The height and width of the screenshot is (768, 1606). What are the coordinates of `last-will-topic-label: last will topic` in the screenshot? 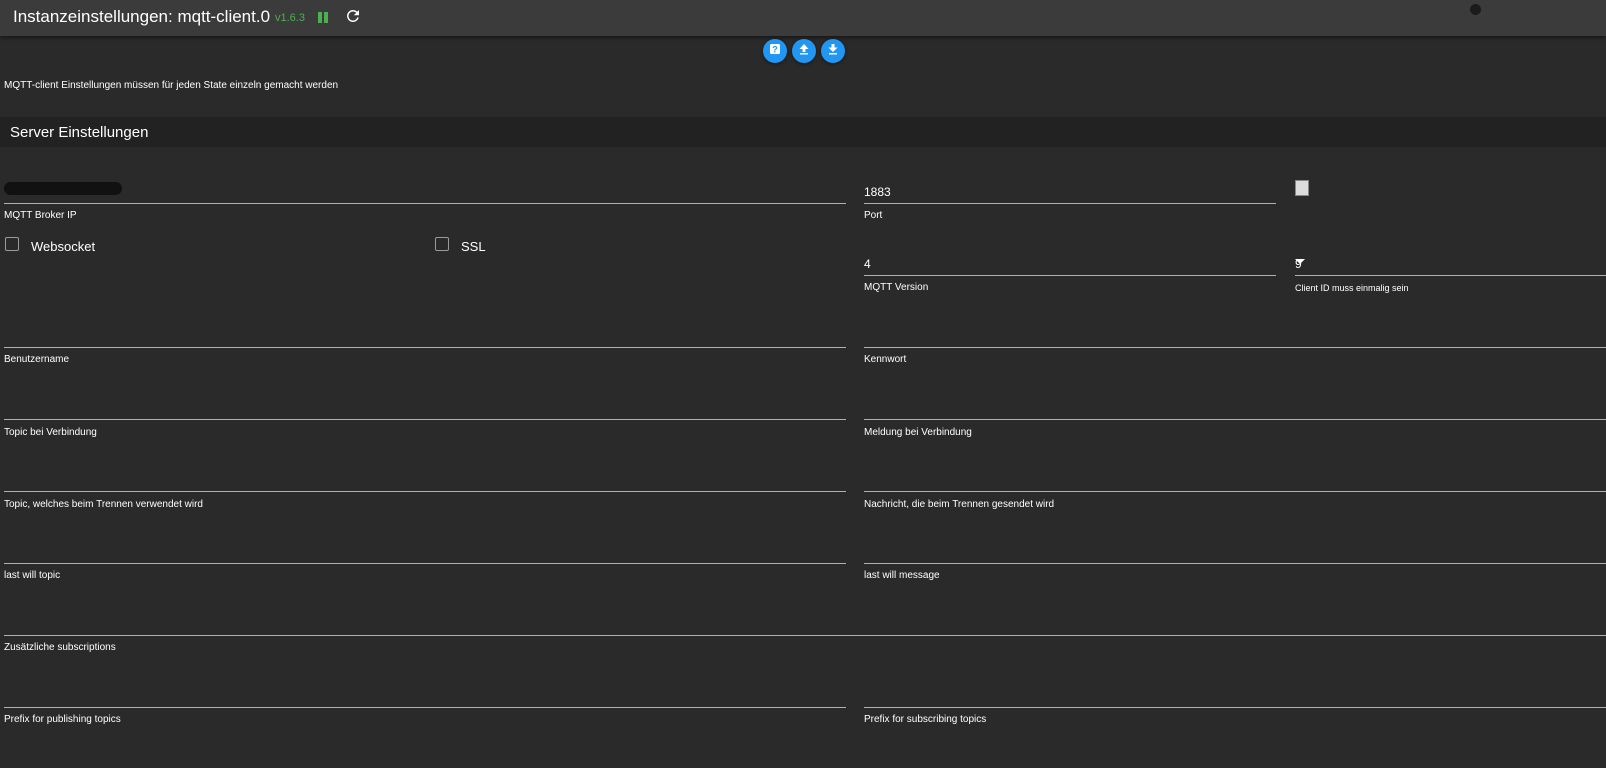 It's located at (32, 575).